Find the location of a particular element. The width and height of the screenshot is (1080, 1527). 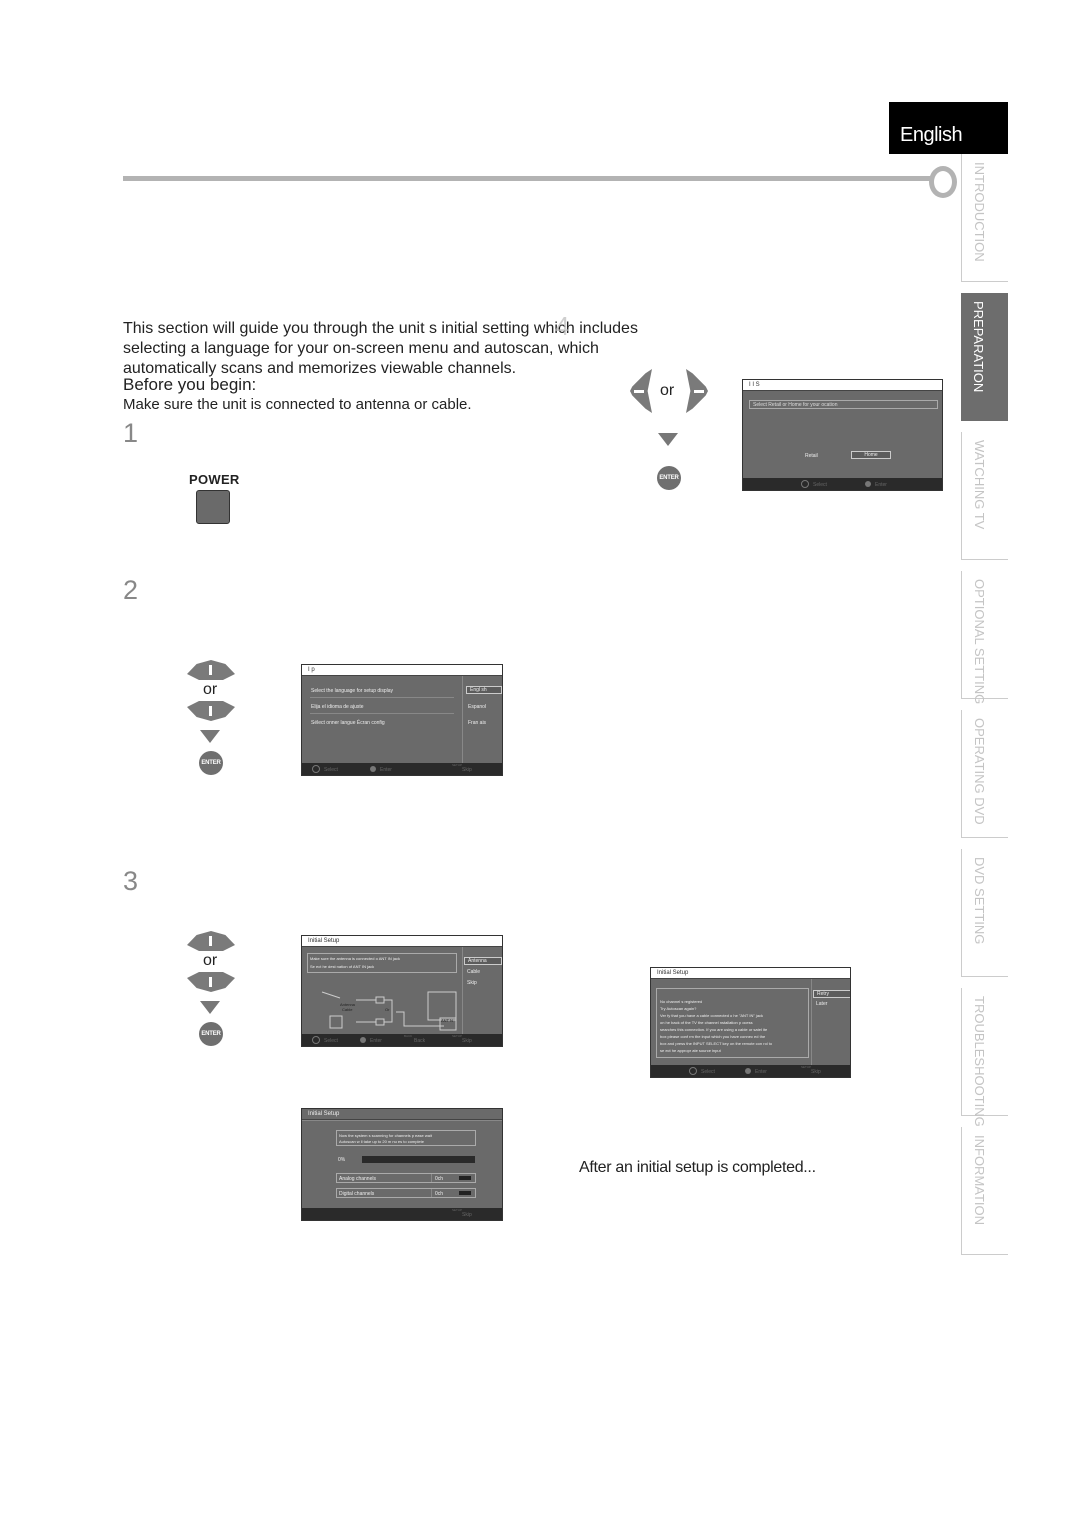

analog-label: Analog channels is located at coordinates (357, 1179).